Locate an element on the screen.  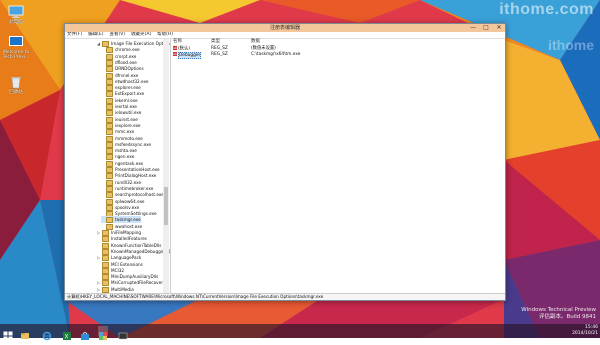
desktop-icon-this-pc: 此电脑 is located at coordinates (16, 14).